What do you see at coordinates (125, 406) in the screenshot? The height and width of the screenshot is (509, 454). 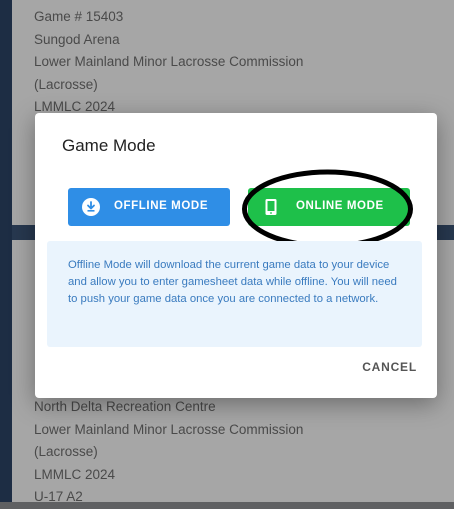 I see `arena-name: North Delta Recreation Centre` at bounding box center [125, 406].